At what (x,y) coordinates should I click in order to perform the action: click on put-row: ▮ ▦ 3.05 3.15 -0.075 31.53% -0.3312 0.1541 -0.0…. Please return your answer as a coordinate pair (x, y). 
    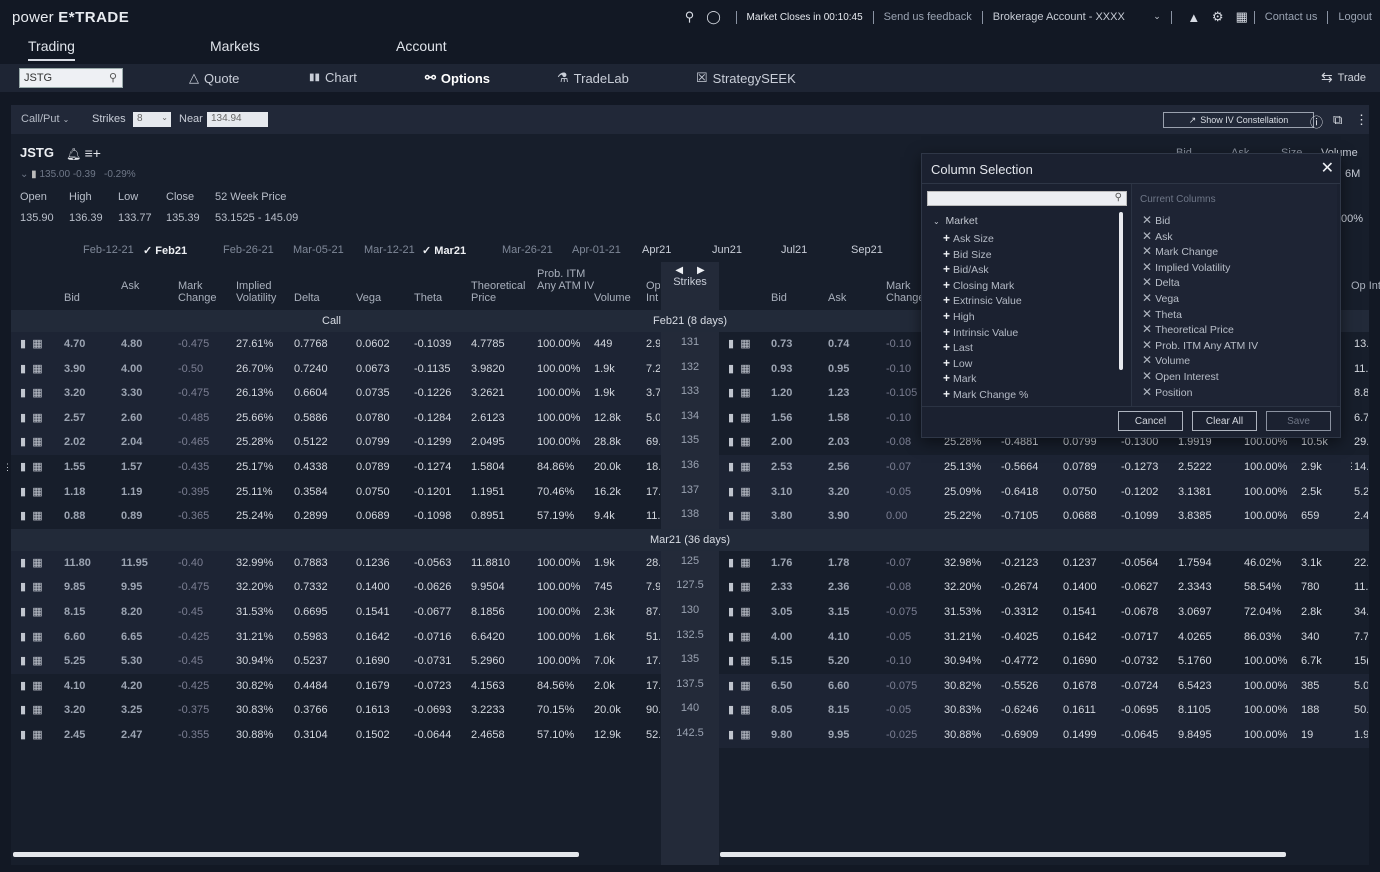
    Looking at the image, I should click on (1044, 612).